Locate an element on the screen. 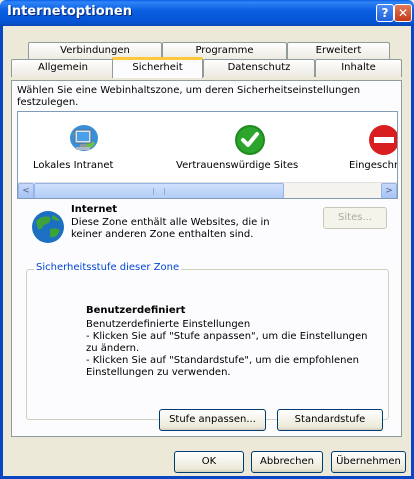 This screenshot has width=414, height=479. window-title: Internetoptionen is located at coordinates (69, 11).